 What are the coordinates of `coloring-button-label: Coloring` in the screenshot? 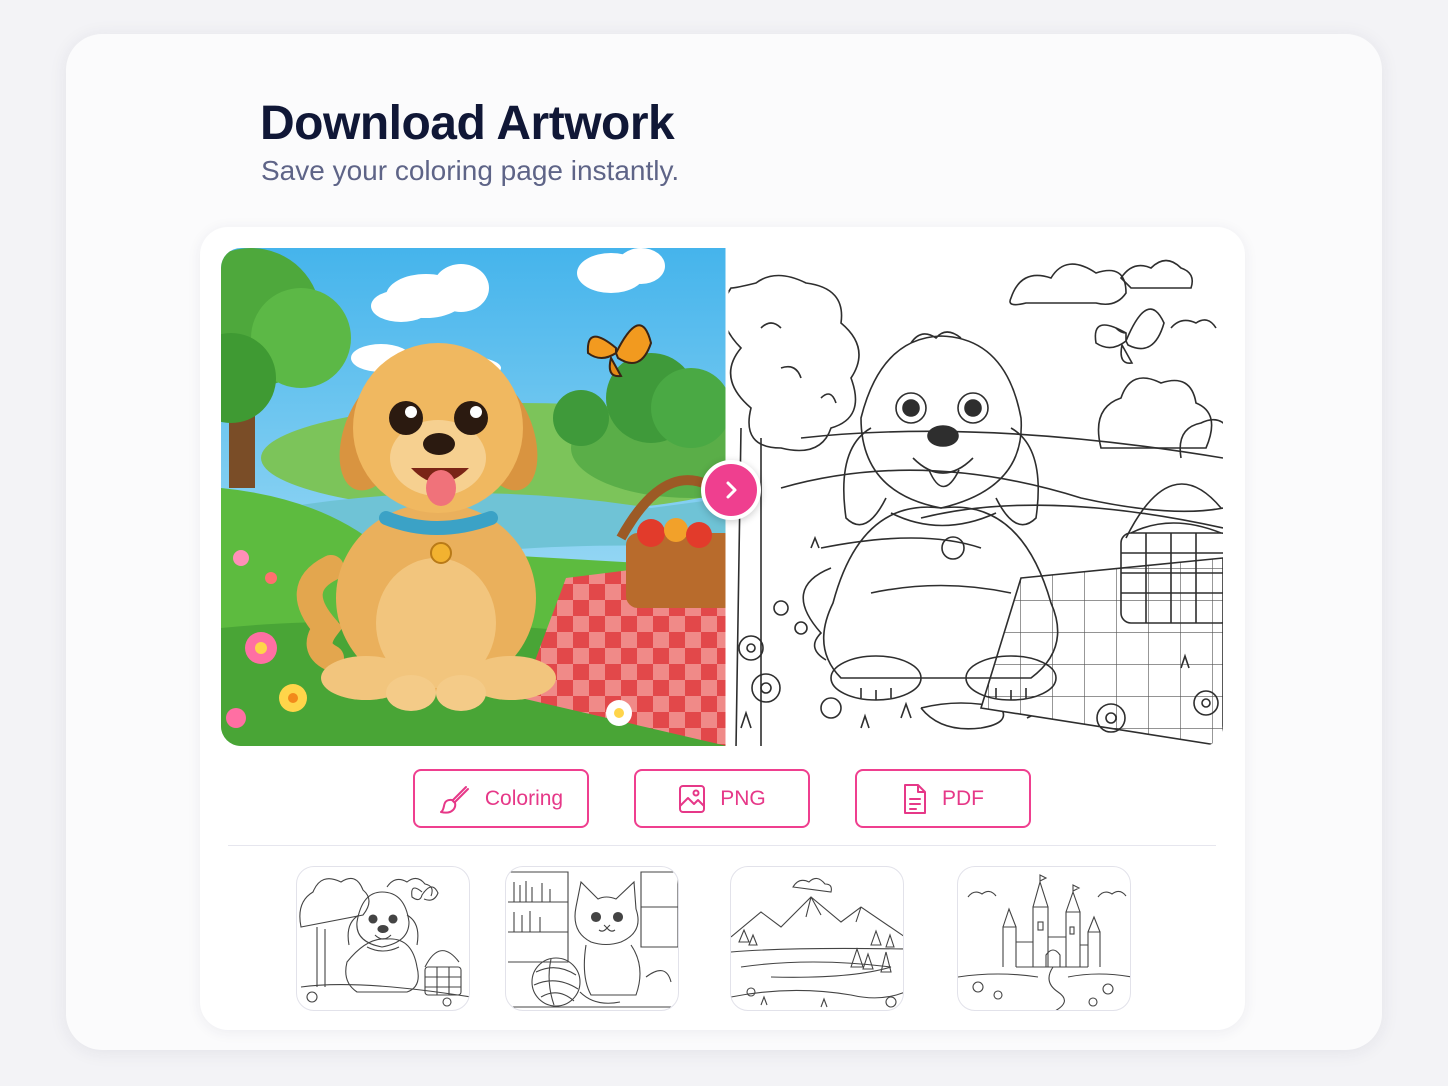 It's located at (524, 798).